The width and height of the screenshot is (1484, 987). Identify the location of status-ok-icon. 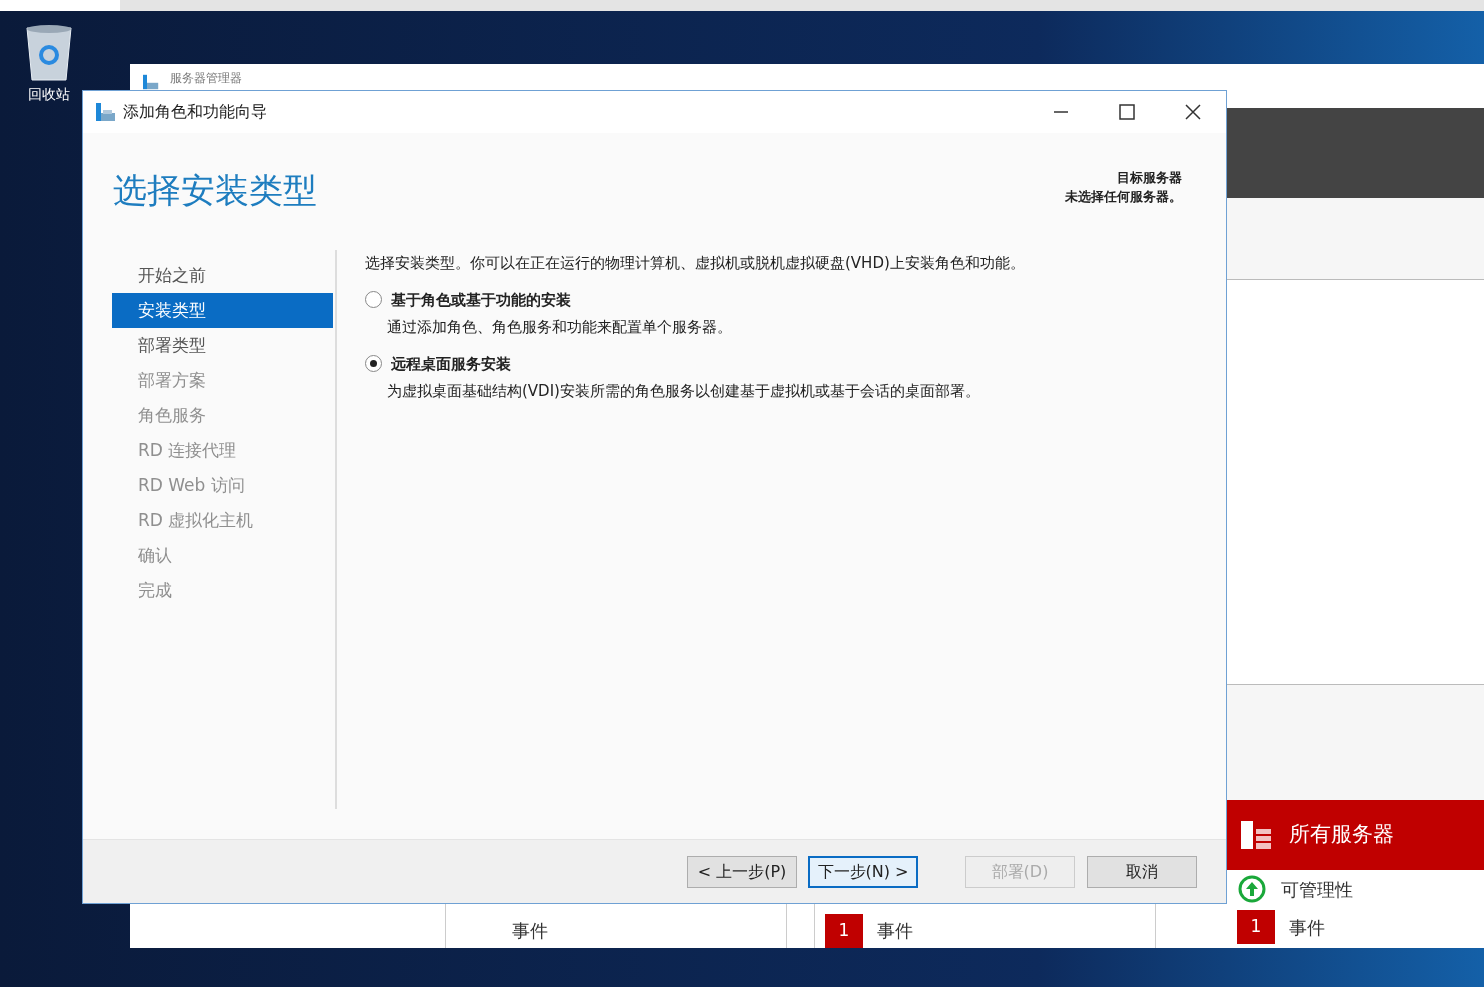
(1252, 889).